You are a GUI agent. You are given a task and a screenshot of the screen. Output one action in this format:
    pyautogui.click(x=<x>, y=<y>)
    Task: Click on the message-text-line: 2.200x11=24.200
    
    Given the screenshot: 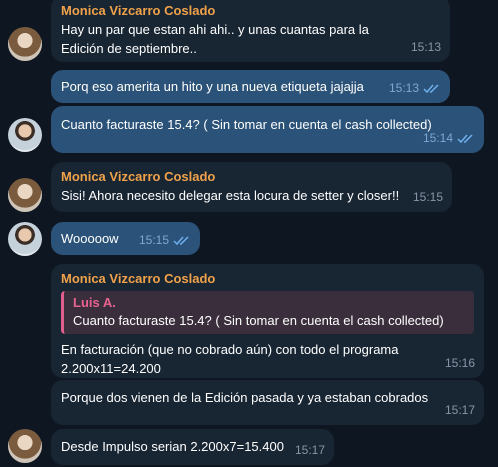 What is the action you would take?
    pyautogui.click(x=111, y=368)
    